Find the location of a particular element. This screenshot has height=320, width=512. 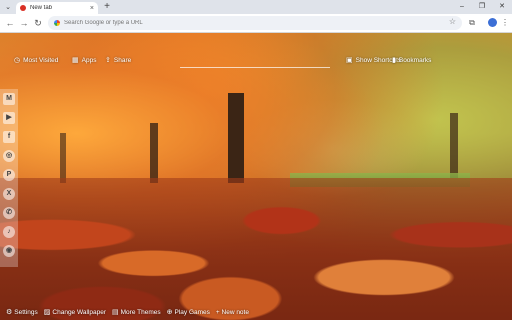

bookmarks-label: Bookmarks is located at coordinates (415, 60).